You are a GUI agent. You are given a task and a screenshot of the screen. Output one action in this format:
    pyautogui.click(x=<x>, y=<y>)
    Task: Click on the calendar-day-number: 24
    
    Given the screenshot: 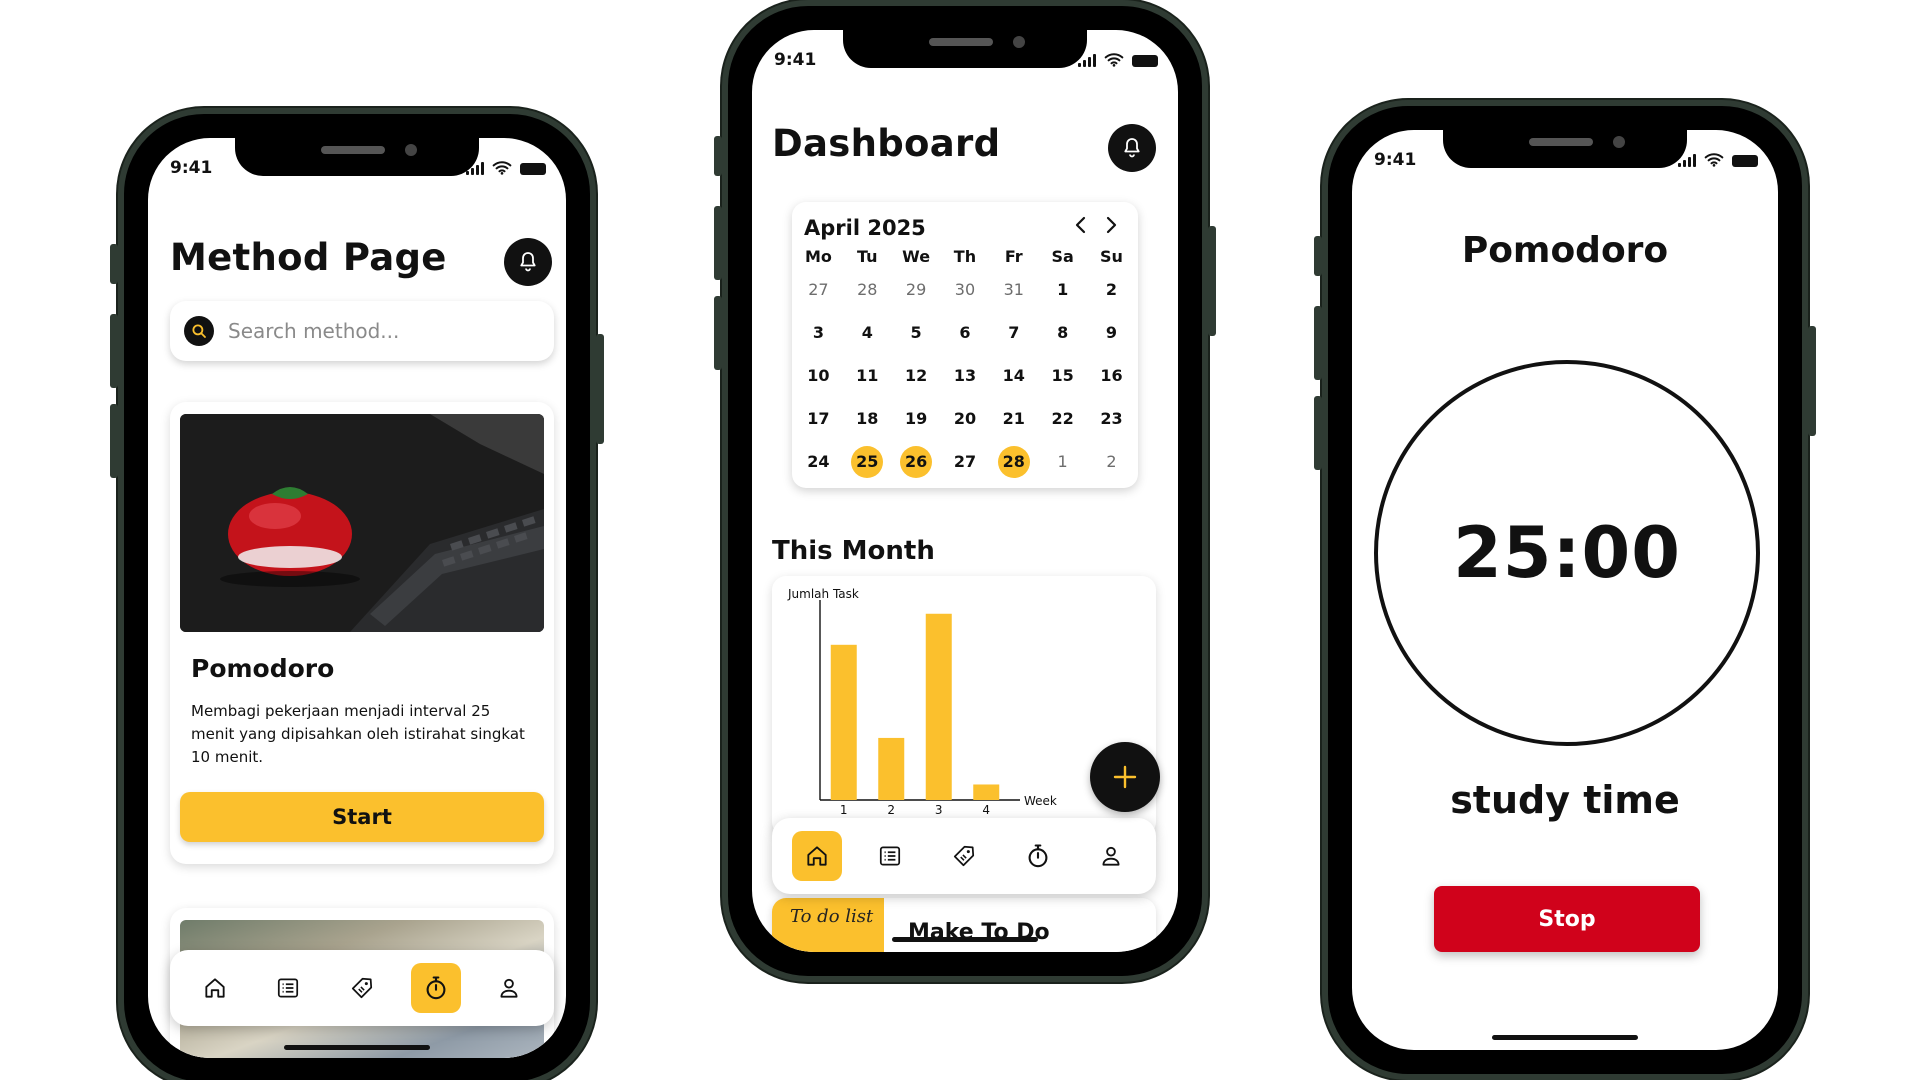 What is the action you would take?
    pyautogui.click(x=818, y=461)
    